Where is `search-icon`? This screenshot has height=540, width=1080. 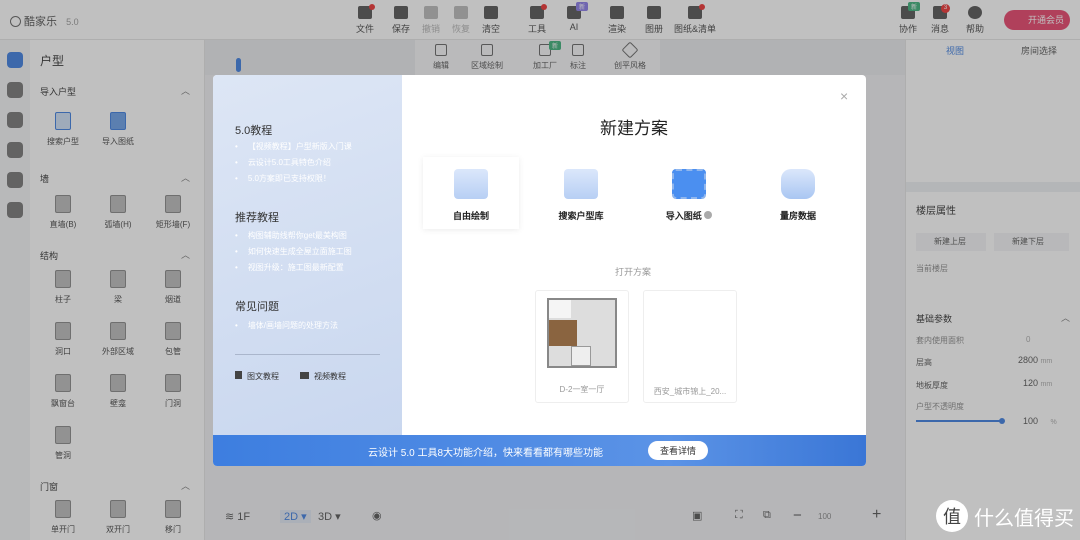 search-icon is located at coordinates (581, 184).